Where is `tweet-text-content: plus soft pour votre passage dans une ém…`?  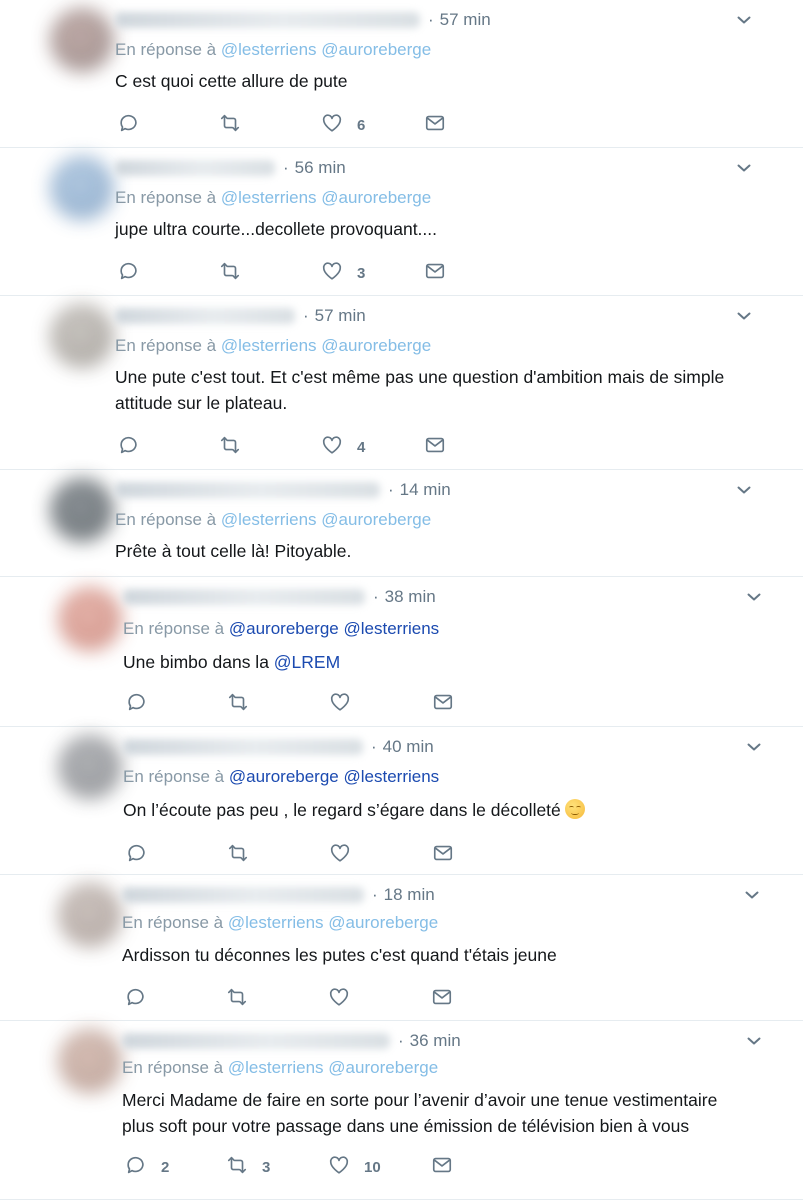
tweet-text-content: plus soft pour votre passage dans une ém… is located at coordinates (406, 1126).